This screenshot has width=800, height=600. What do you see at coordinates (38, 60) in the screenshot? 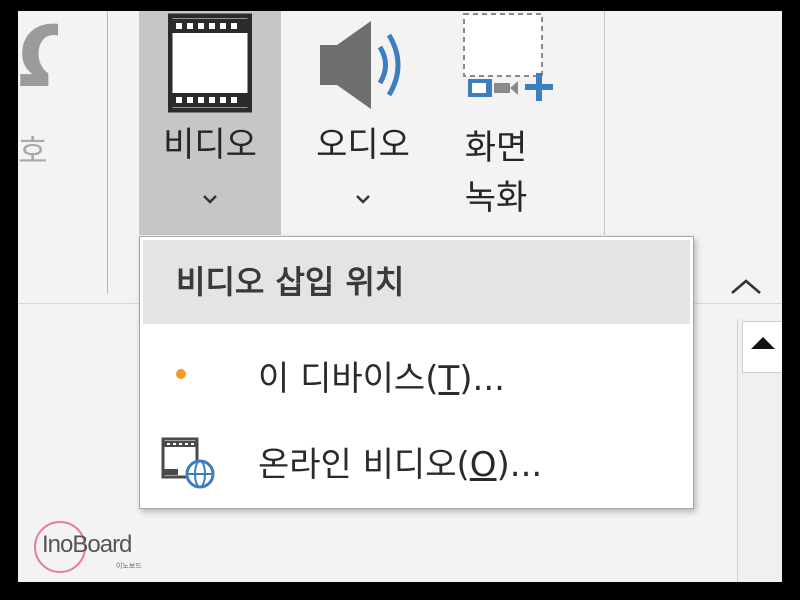
I see `omega-symbol-icon: Ω` at bounding box center [38, 60].